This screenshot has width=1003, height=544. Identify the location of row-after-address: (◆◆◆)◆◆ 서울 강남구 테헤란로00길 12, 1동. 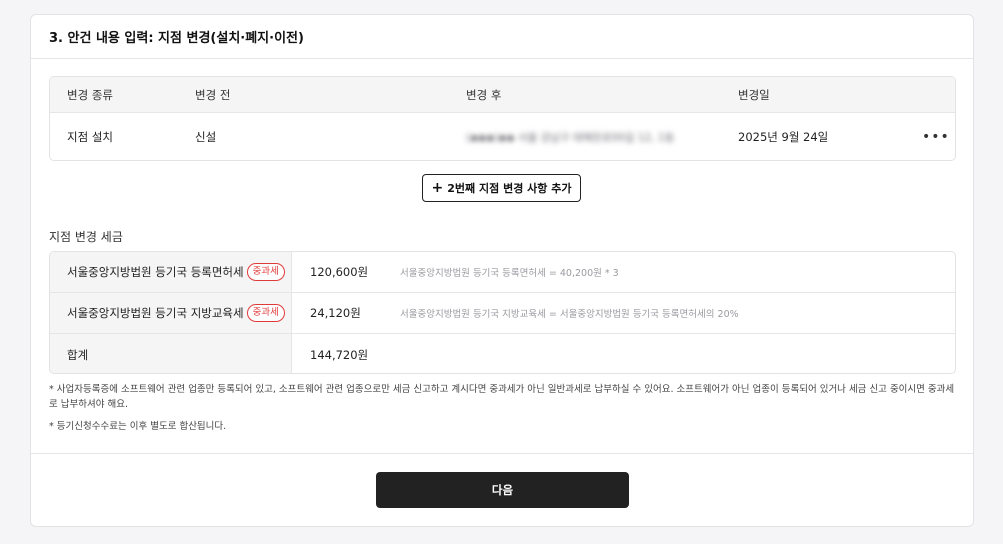
(570, 137).